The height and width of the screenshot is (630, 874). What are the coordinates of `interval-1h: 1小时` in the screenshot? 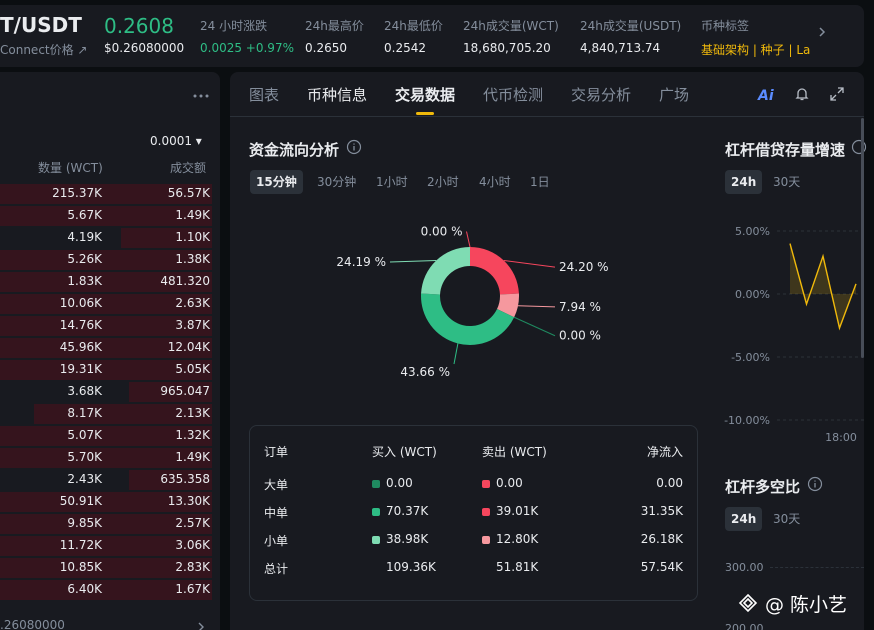 It's located at (392, 182).